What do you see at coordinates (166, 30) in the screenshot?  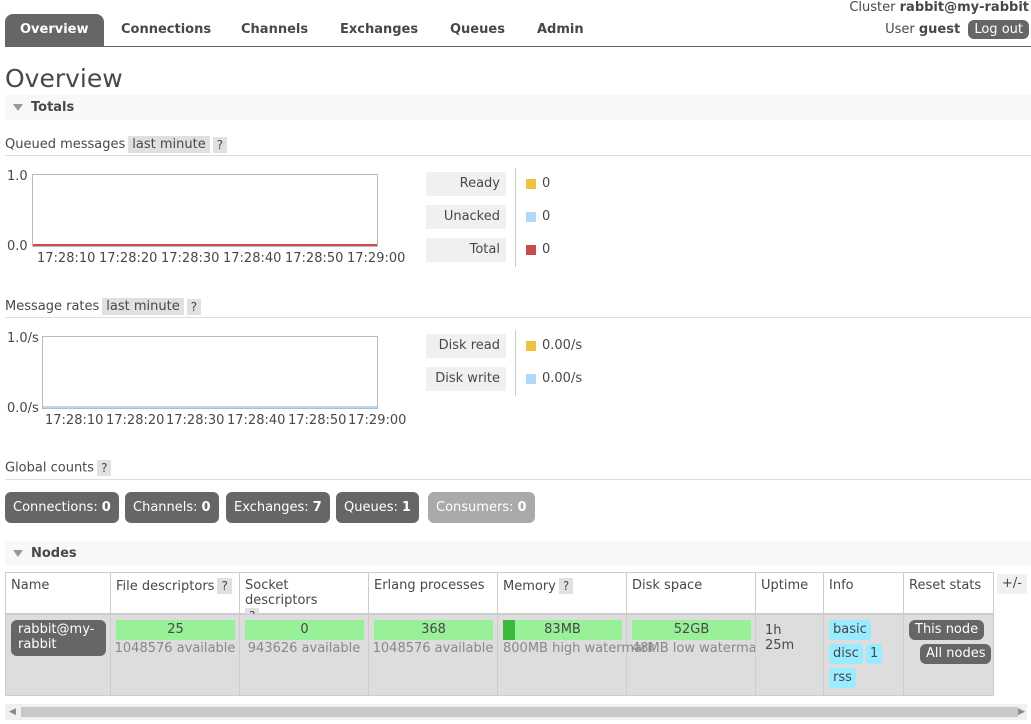 I see `tab-connections: Connections` at bounding box center [166, 30].